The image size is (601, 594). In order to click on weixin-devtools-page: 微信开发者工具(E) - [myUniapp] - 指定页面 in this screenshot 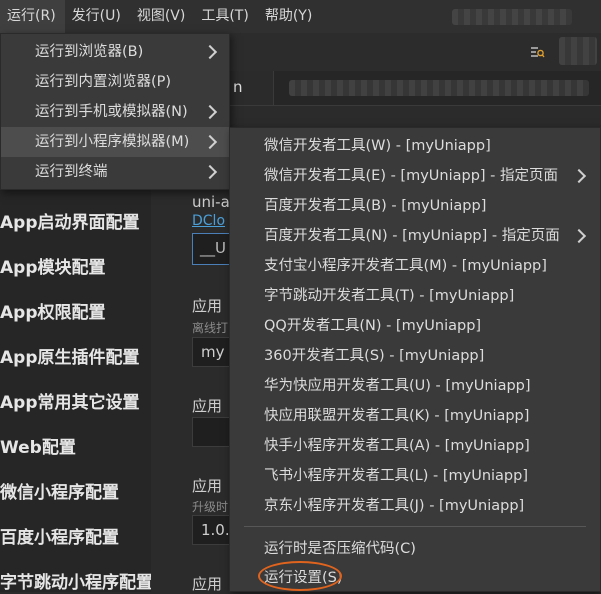, I will do `click(415, 176)`.